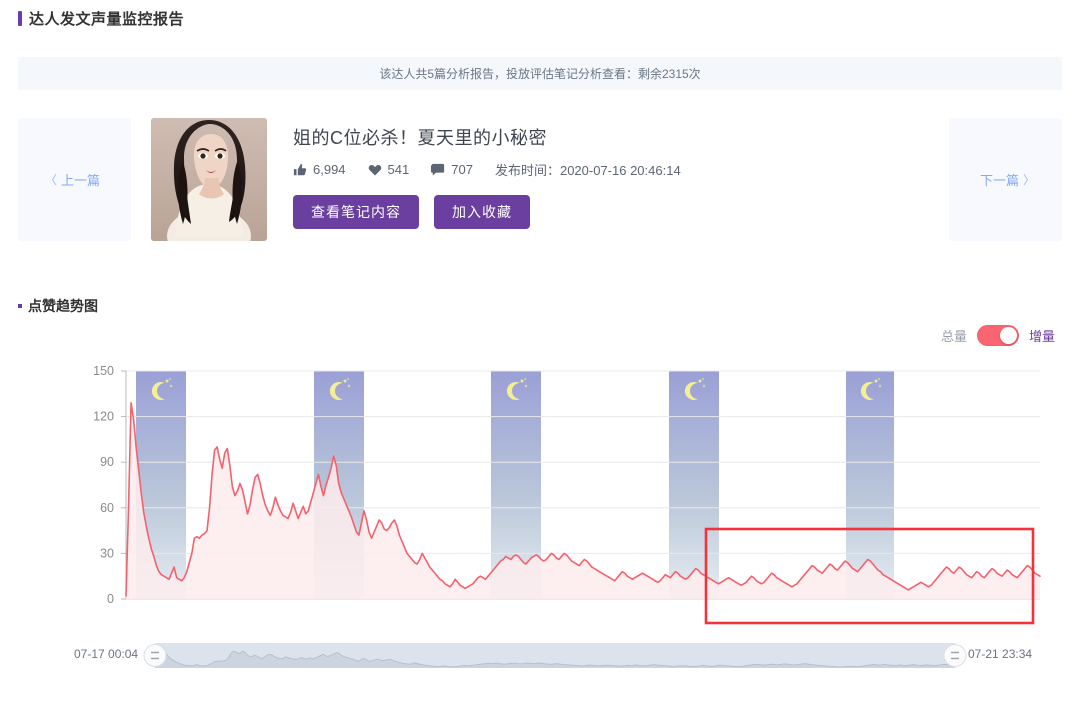 The height and width of the screenshot is (701, 1080). What do you see at coordinates (694, 485) in the screenshot?
I see `night-band` at bounding box center [694, 485].